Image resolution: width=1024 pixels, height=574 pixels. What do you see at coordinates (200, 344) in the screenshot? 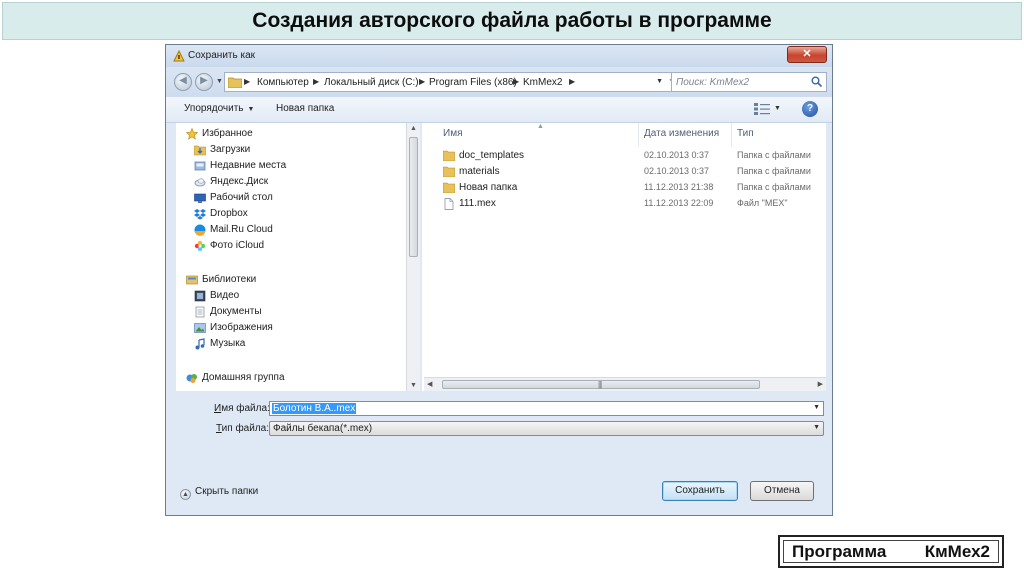
I see `music-library-icon` at bounding box center [200, 344].